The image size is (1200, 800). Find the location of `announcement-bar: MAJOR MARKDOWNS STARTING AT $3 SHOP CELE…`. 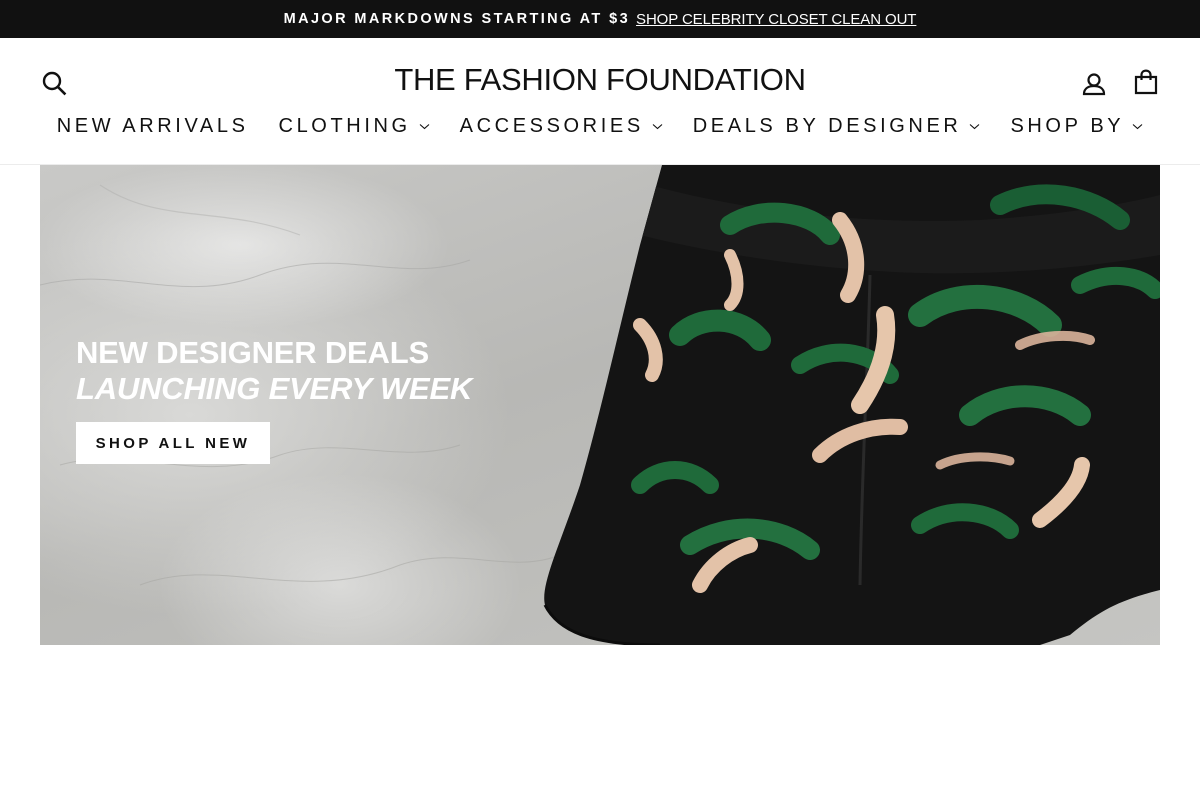

announcement-bar: MAJOR MARKDOWNS STARTING AT $3 SHOP CELE… is located at coordinates (600, 19).